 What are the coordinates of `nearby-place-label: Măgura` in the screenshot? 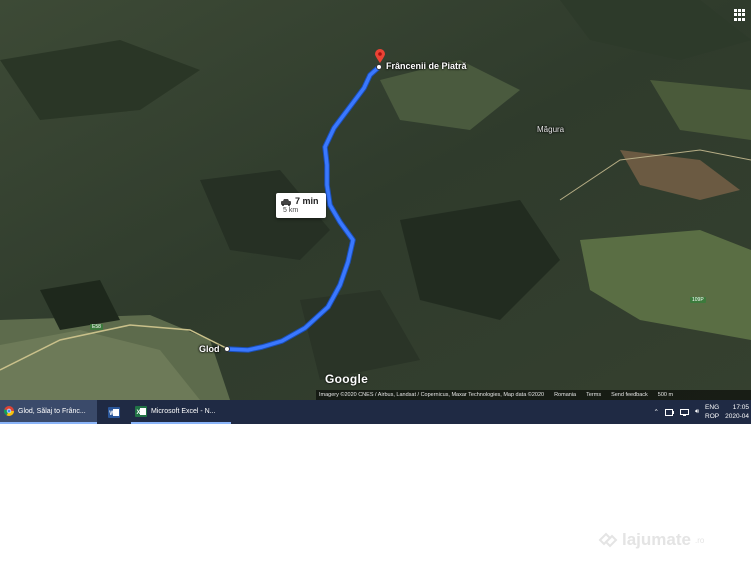 It's located at (550, 129).